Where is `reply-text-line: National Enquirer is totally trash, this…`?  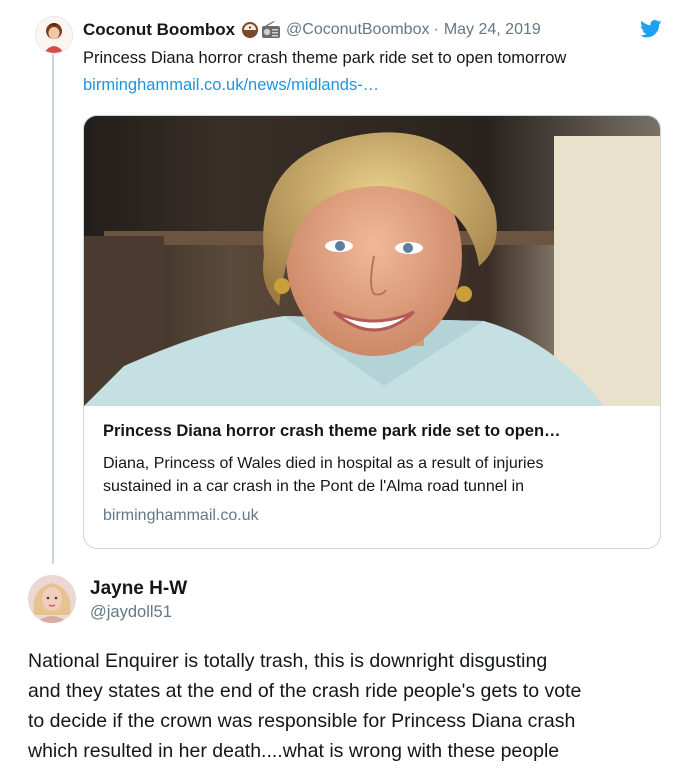
reply-text-line: National Enquirer is totally trash, this… is located at coordinates (288, 661).